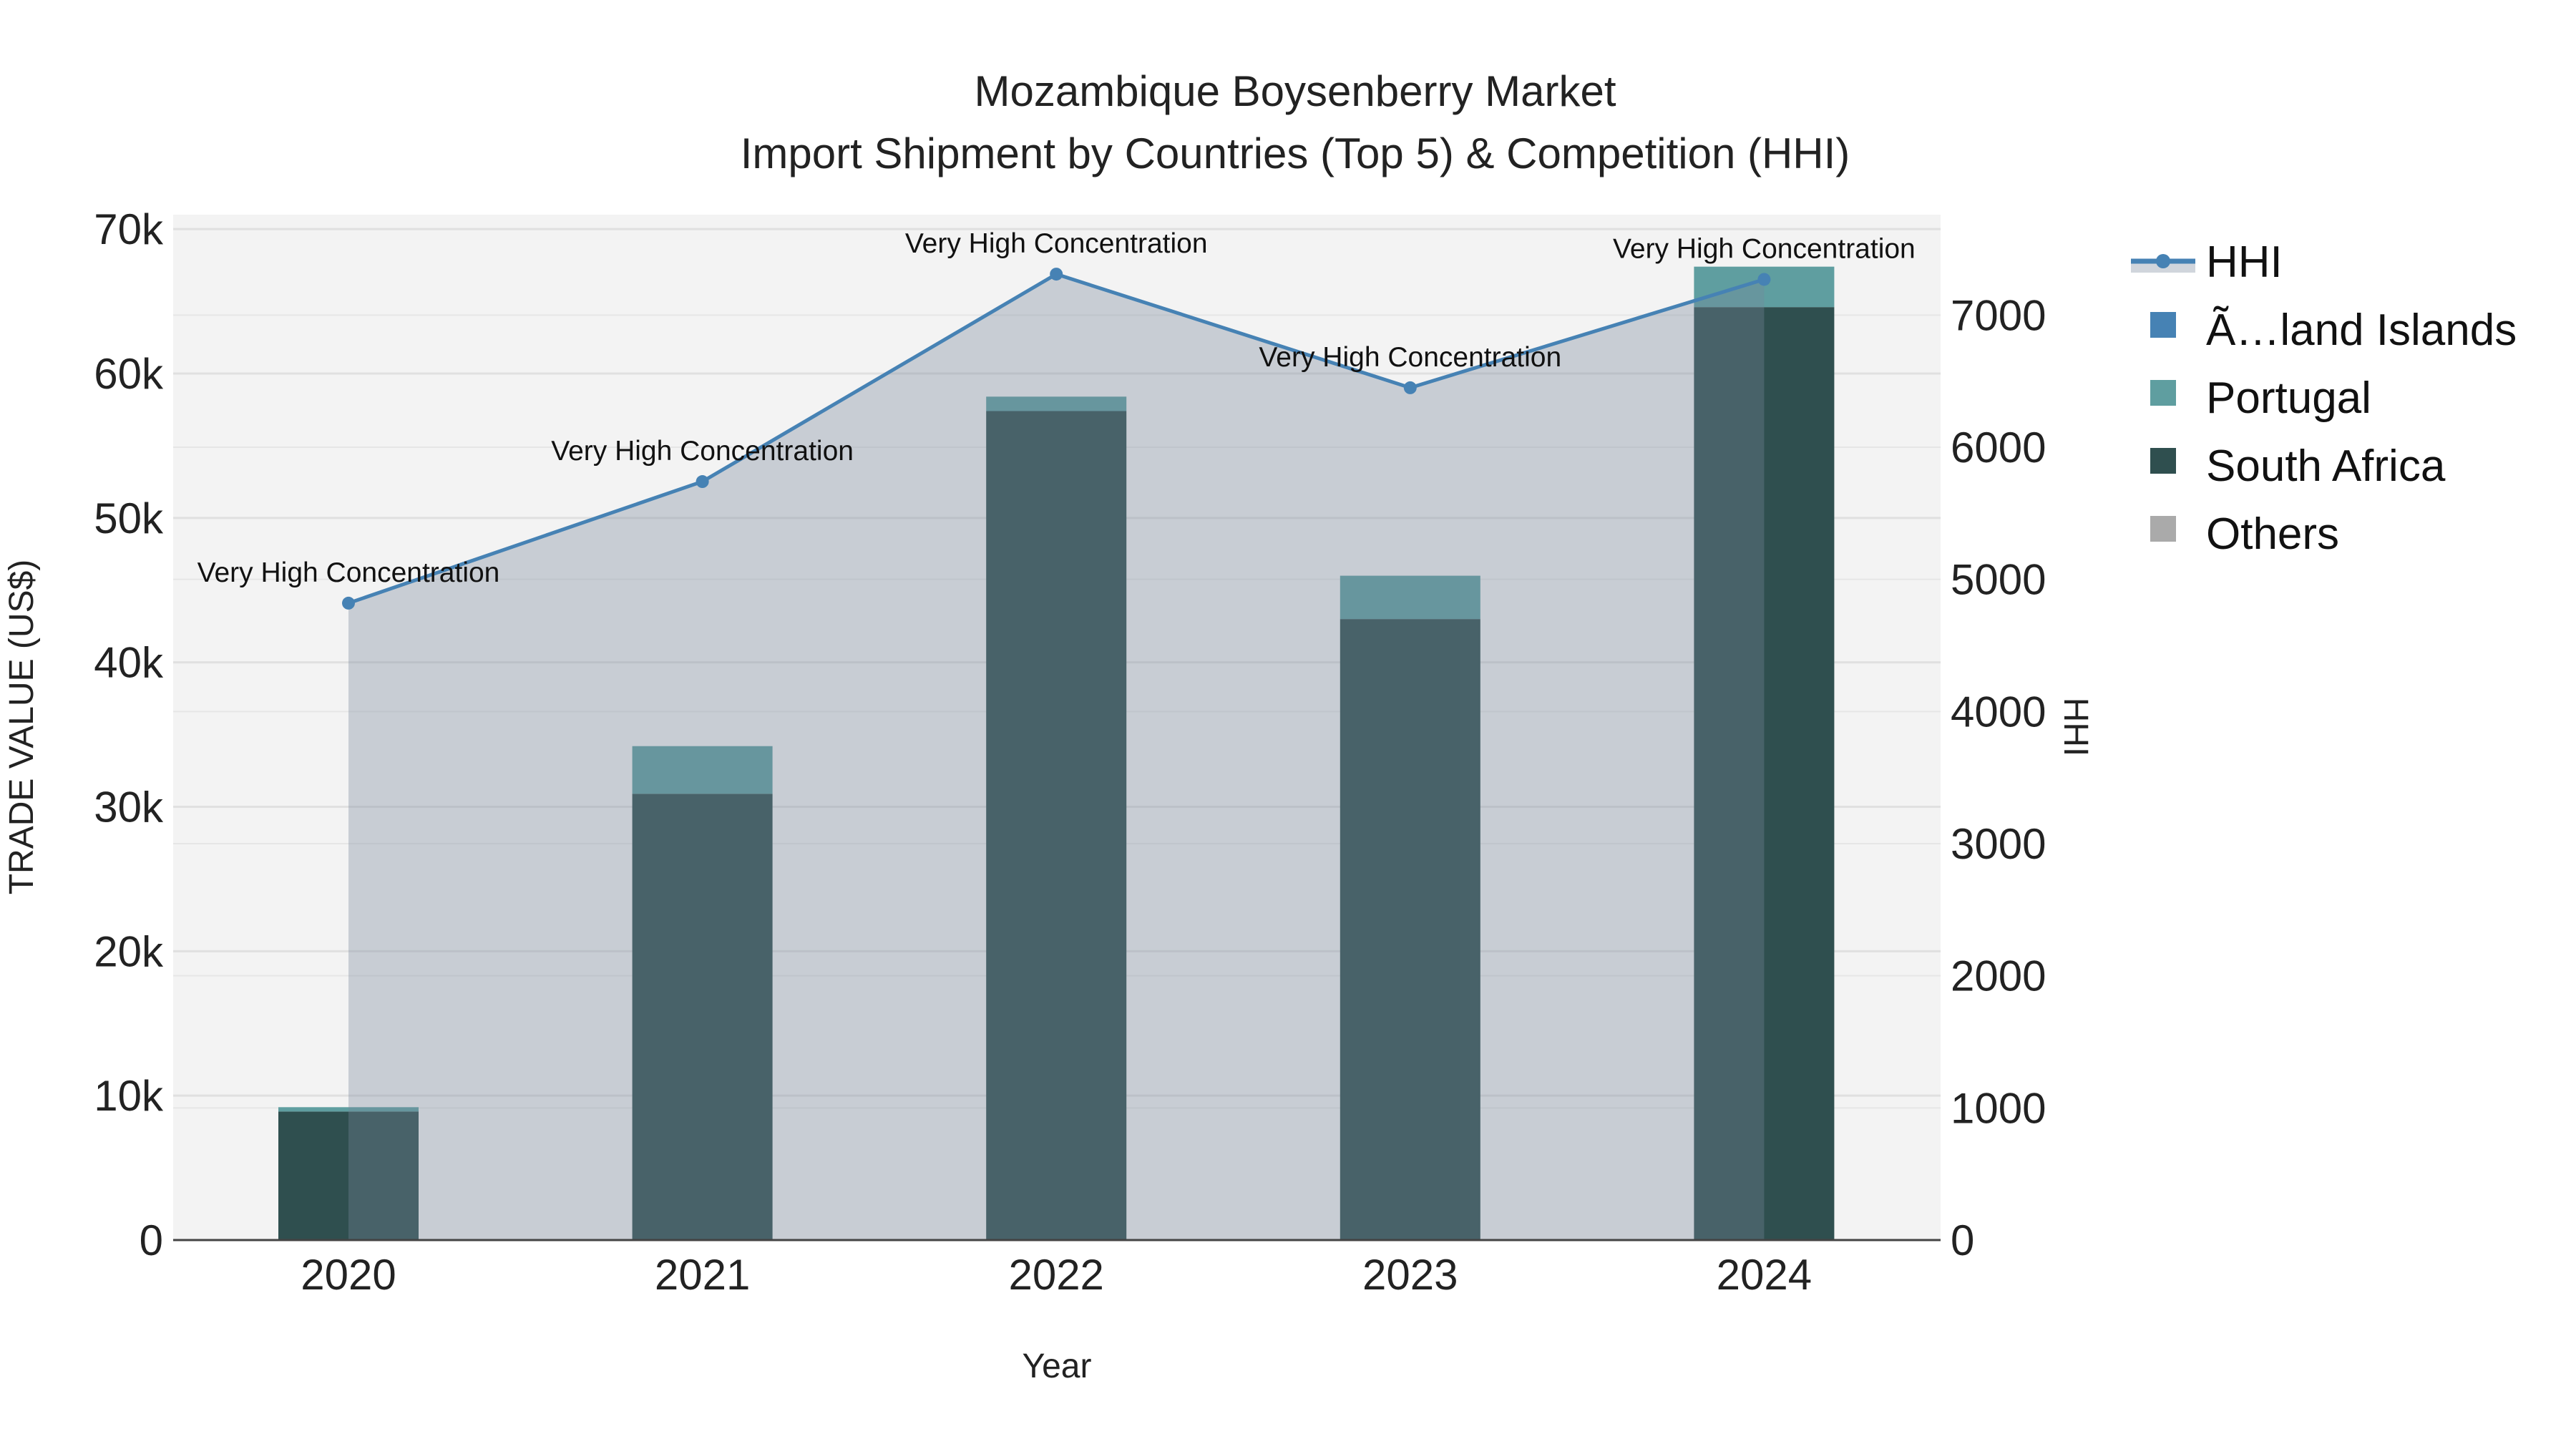  Describe the element at coordinates (2163, 325) in the screenshot. I see `legend-swatch--land-islands` at that location.